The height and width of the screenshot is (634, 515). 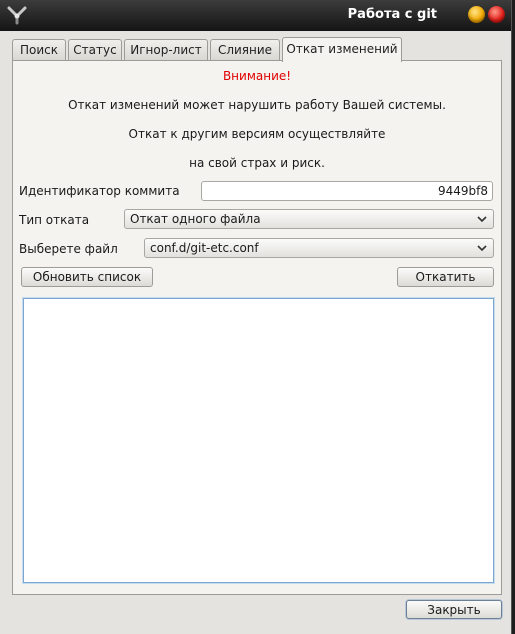 What do you see at coordinates (166, 49) in the screenshot?
I see `tab-ignore-list: Игнор-лист` at bounding box center [166, 49].